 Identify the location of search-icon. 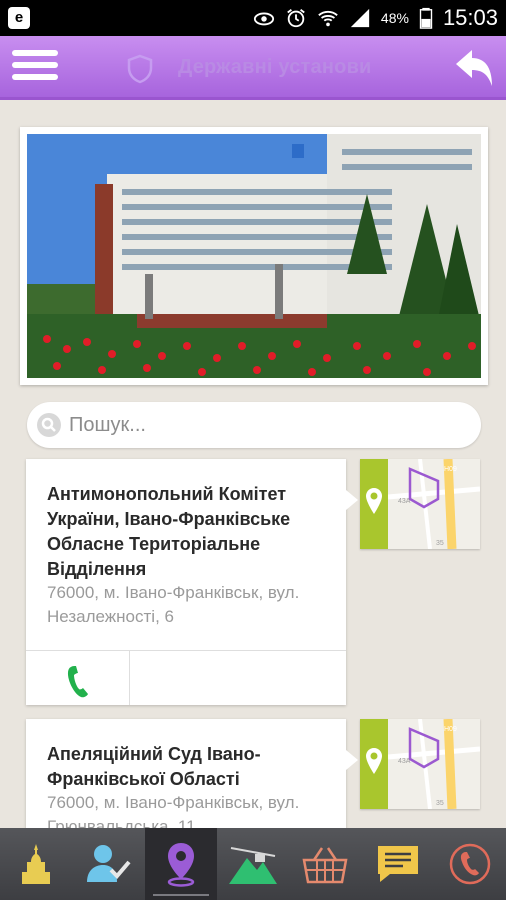
(49, 425).